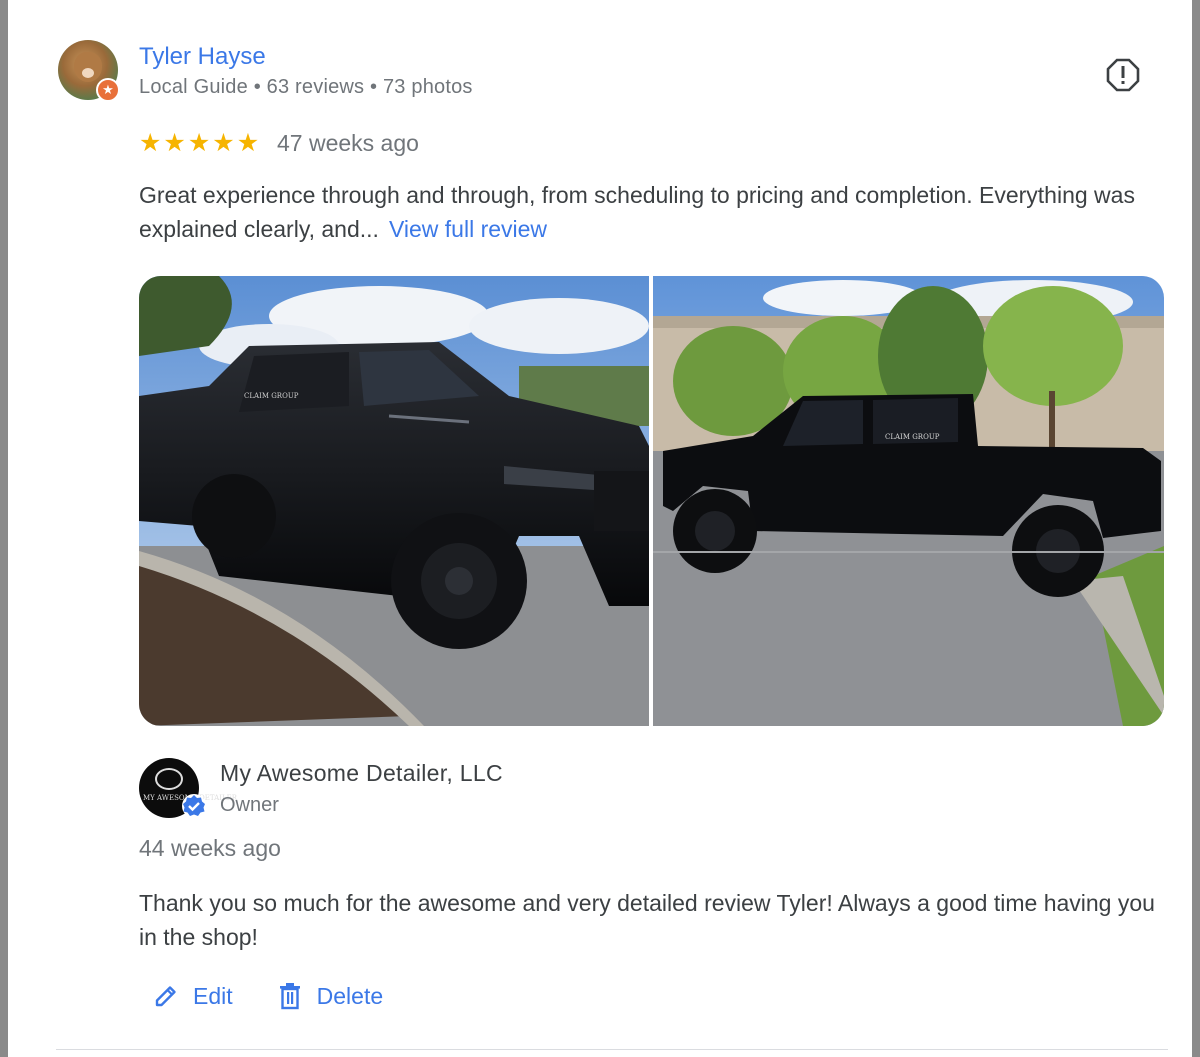  I want to click on pencil-icon, so click(166, 996).